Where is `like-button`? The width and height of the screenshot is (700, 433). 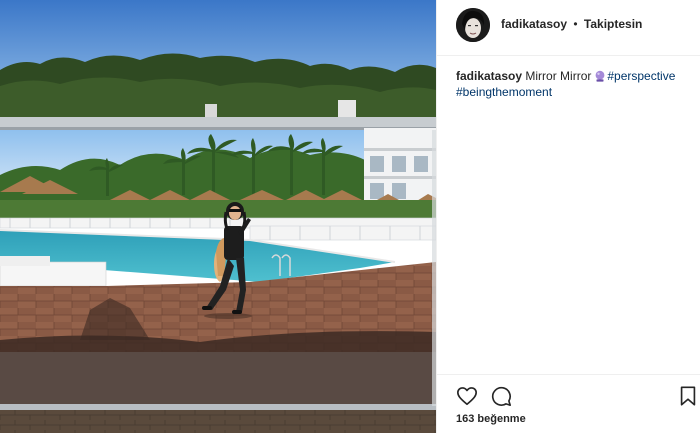
like-button is located at coordinates (467, 396).